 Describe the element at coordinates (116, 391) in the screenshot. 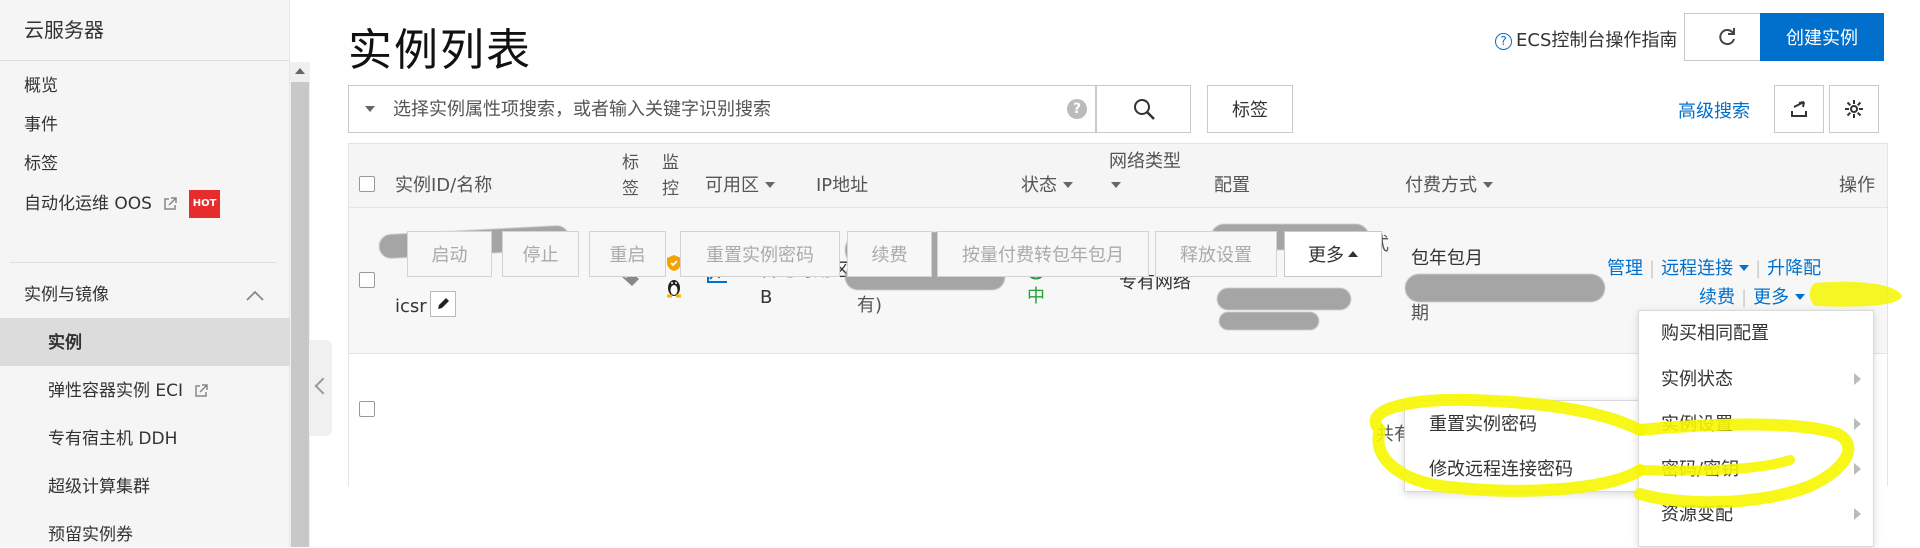

I see `sidebar-item-label: 弹性容器实例 ECI` at that location.